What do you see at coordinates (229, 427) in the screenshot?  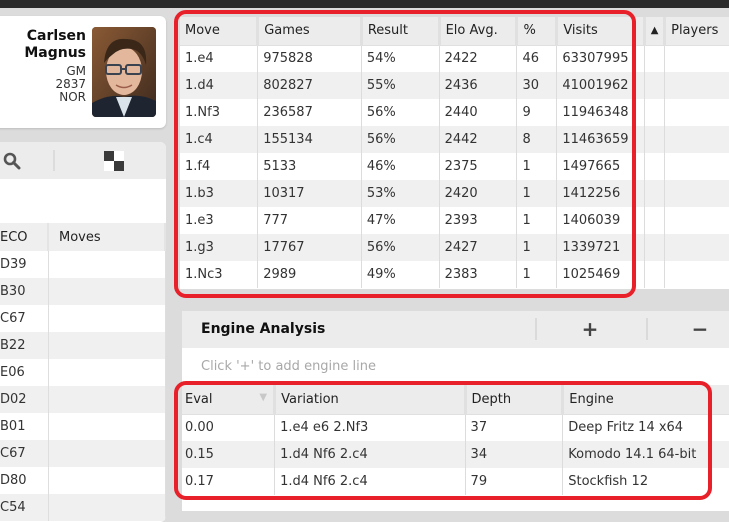 I see `eval-cell: 0.00` at bounding box center [229, 427].